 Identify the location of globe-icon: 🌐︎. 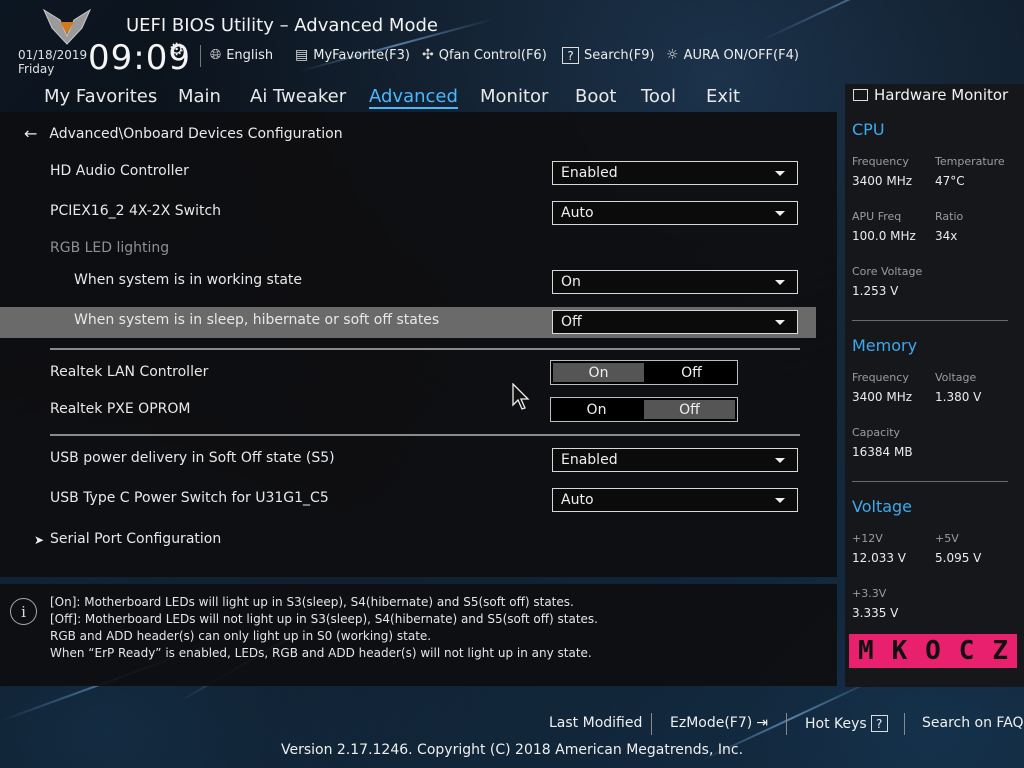
(216, 55).